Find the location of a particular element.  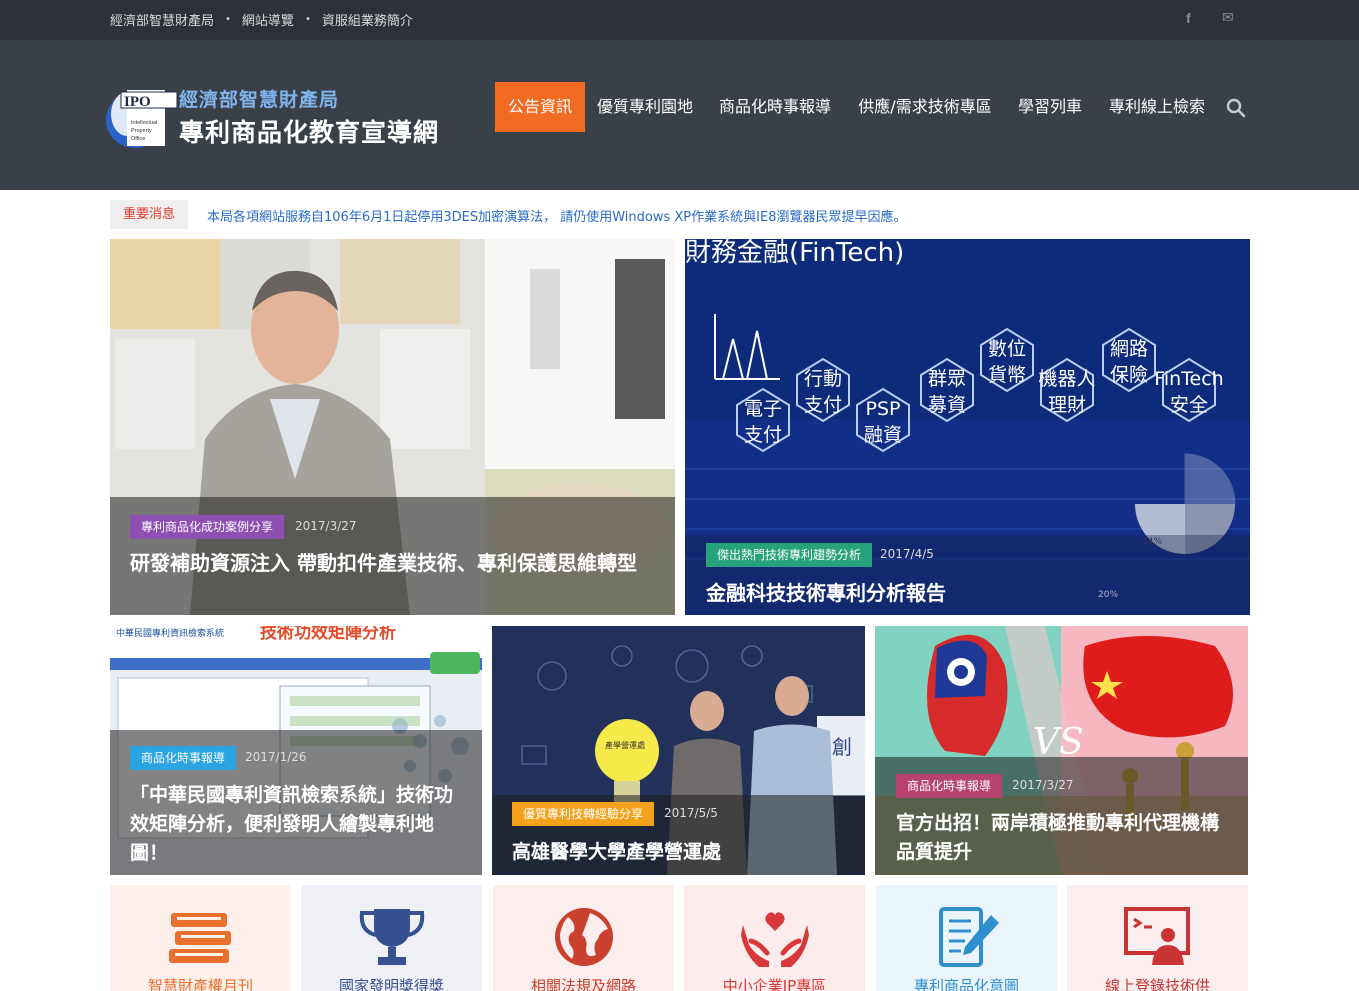

document-pen-icon is located at coordinates (968, 937).